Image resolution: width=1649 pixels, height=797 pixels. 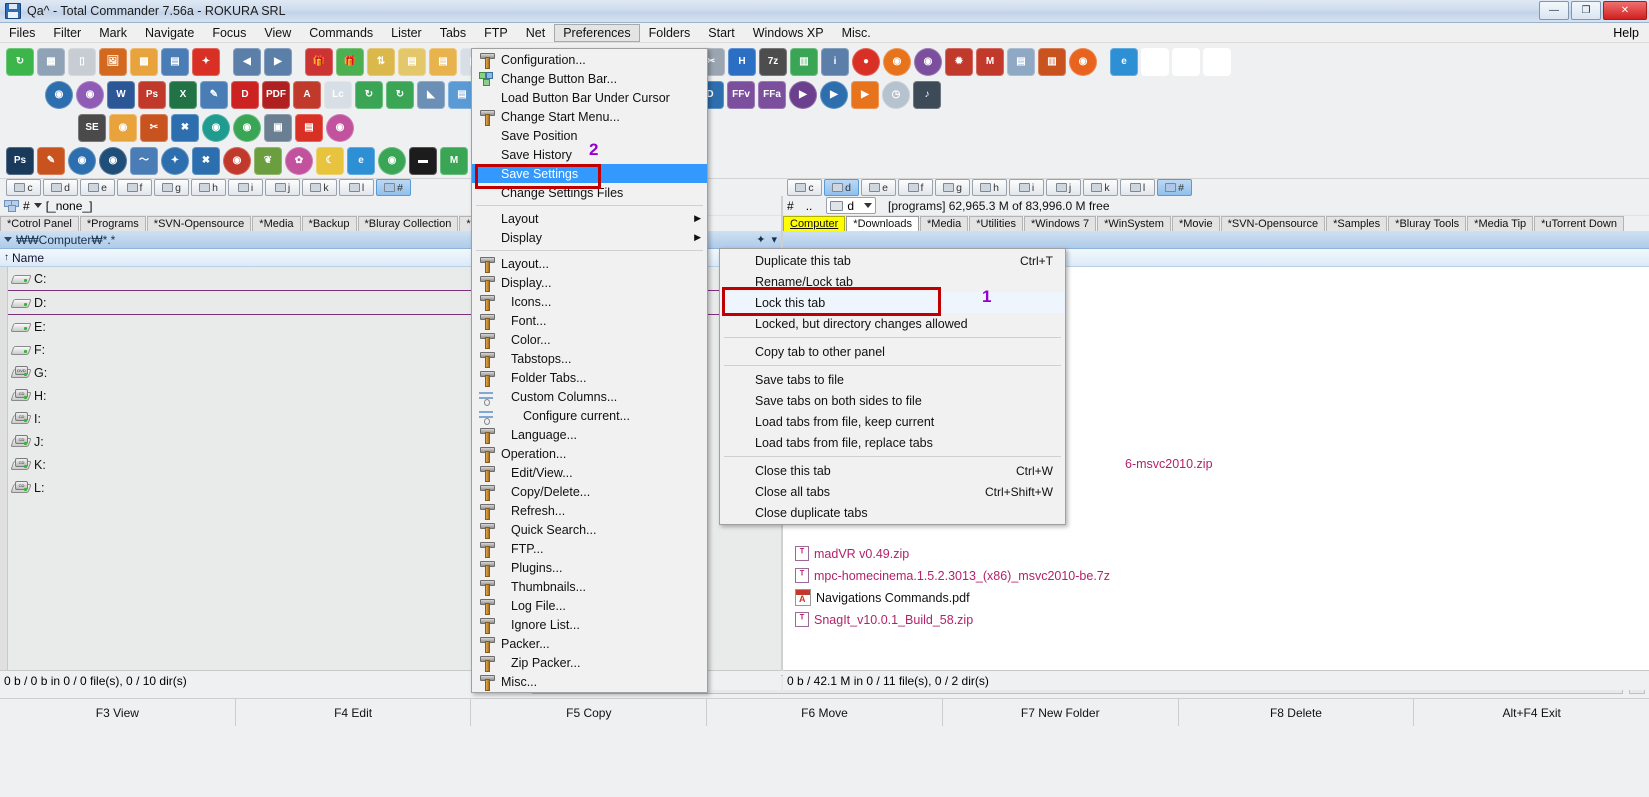 What do you see at coordinates (804, 61) in the screenshot?
I see `green-bars-icon: ▥` at bounding box center [804, 61].